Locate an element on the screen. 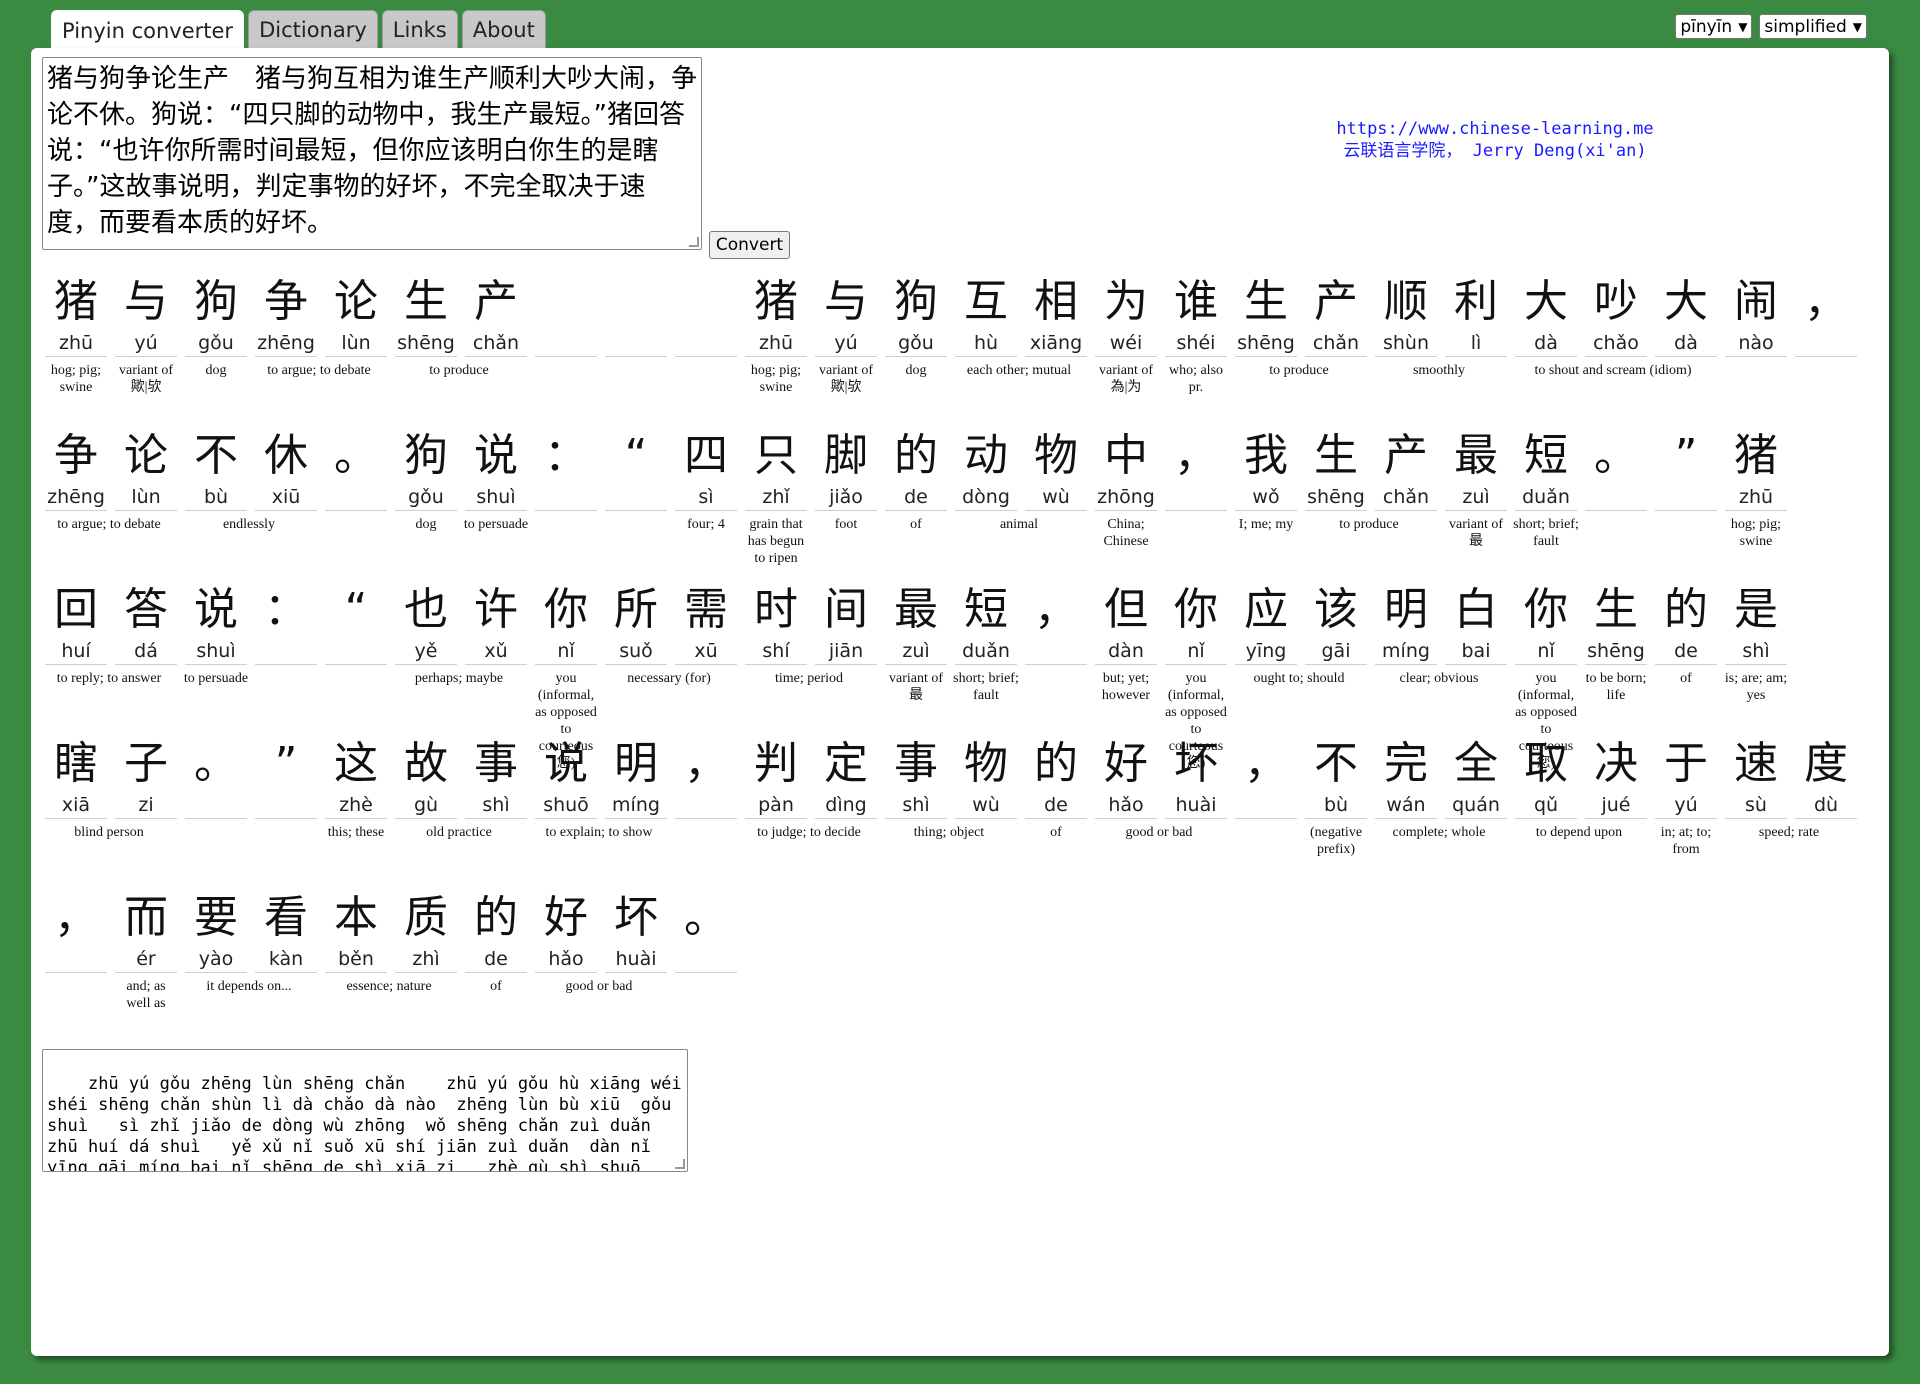  tab-dictionary: Dictionary is located at coordinates (313, 29).